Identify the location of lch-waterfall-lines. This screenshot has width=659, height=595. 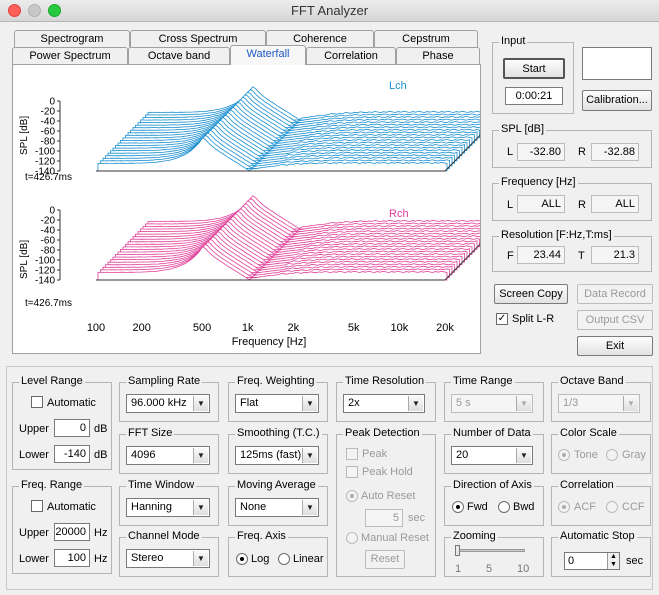
(297, 129).